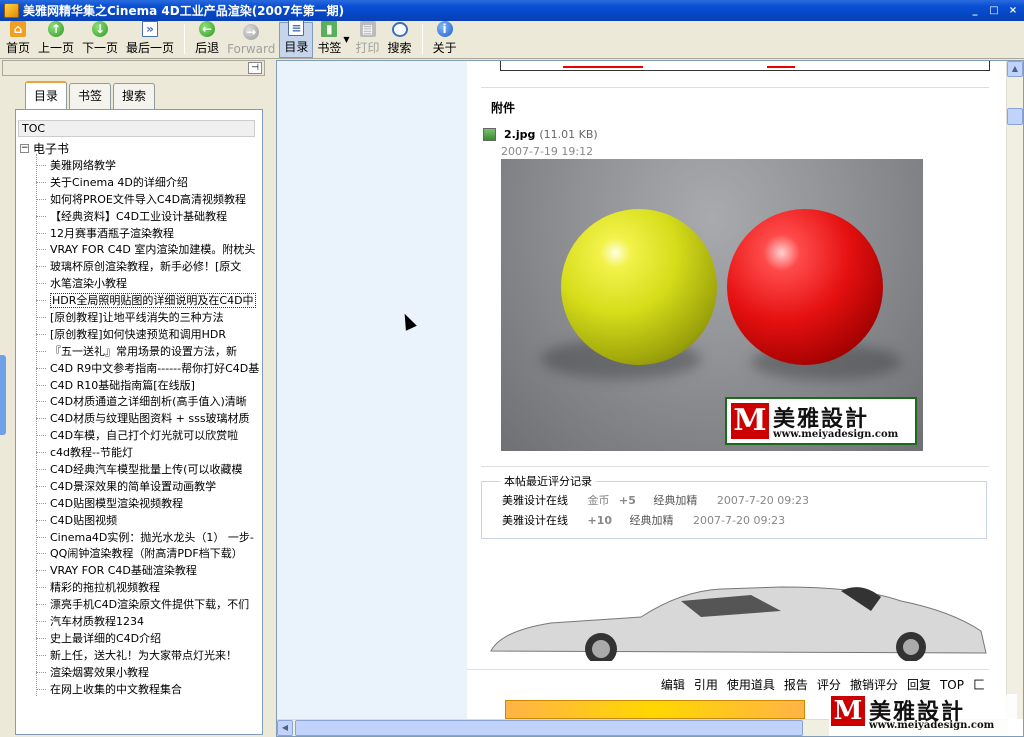 Image resolution: width=1024 pixels, height=737 pixels. What do you see at coordinates (148, 537) in the screenshot?
I see `toc-item: Cinema4D实例：抛光水龙头（1） 一步-` at bounding box center [148, 537].